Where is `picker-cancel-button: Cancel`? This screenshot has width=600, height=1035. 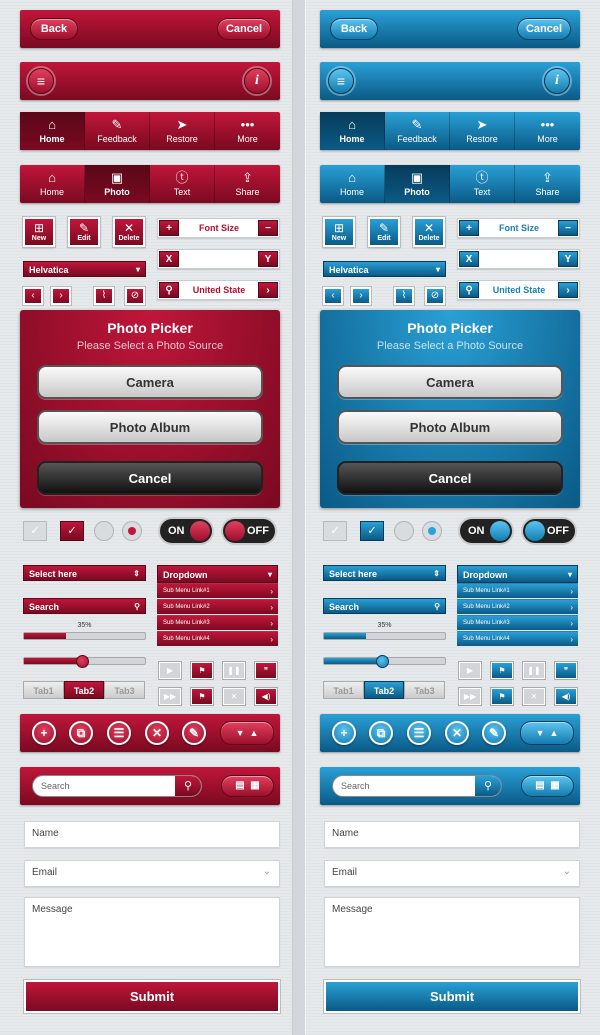 picker-cancel-button: Cancel is located at coordinates (150, 478).